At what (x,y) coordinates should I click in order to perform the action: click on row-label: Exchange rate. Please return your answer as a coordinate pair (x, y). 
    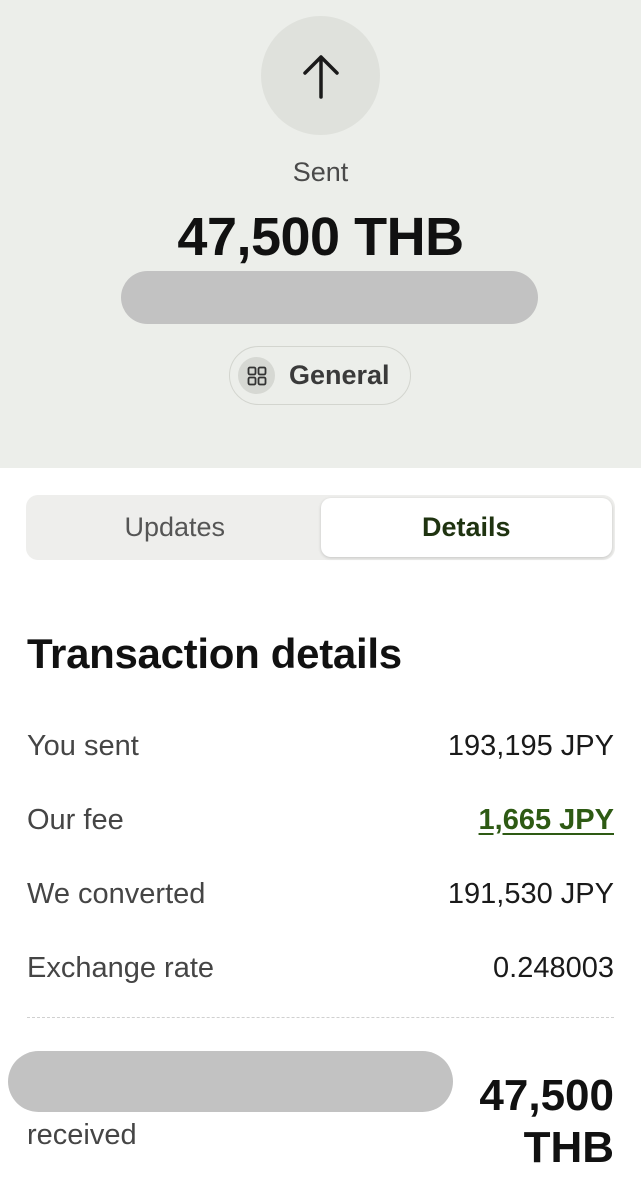
    Looking at the image, I should click on (121, 967).